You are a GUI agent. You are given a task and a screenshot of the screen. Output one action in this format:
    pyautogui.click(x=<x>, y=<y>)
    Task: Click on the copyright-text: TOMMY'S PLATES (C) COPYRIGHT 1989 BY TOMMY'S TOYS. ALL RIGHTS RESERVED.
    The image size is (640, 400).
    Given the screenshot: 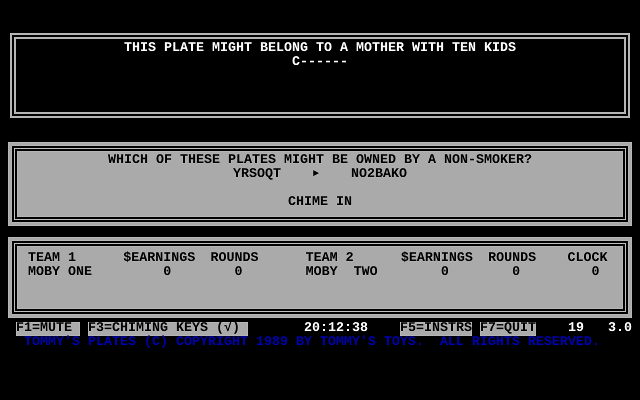 What is the action you would take?
    pyautogui.click(x=312, y=343)
    